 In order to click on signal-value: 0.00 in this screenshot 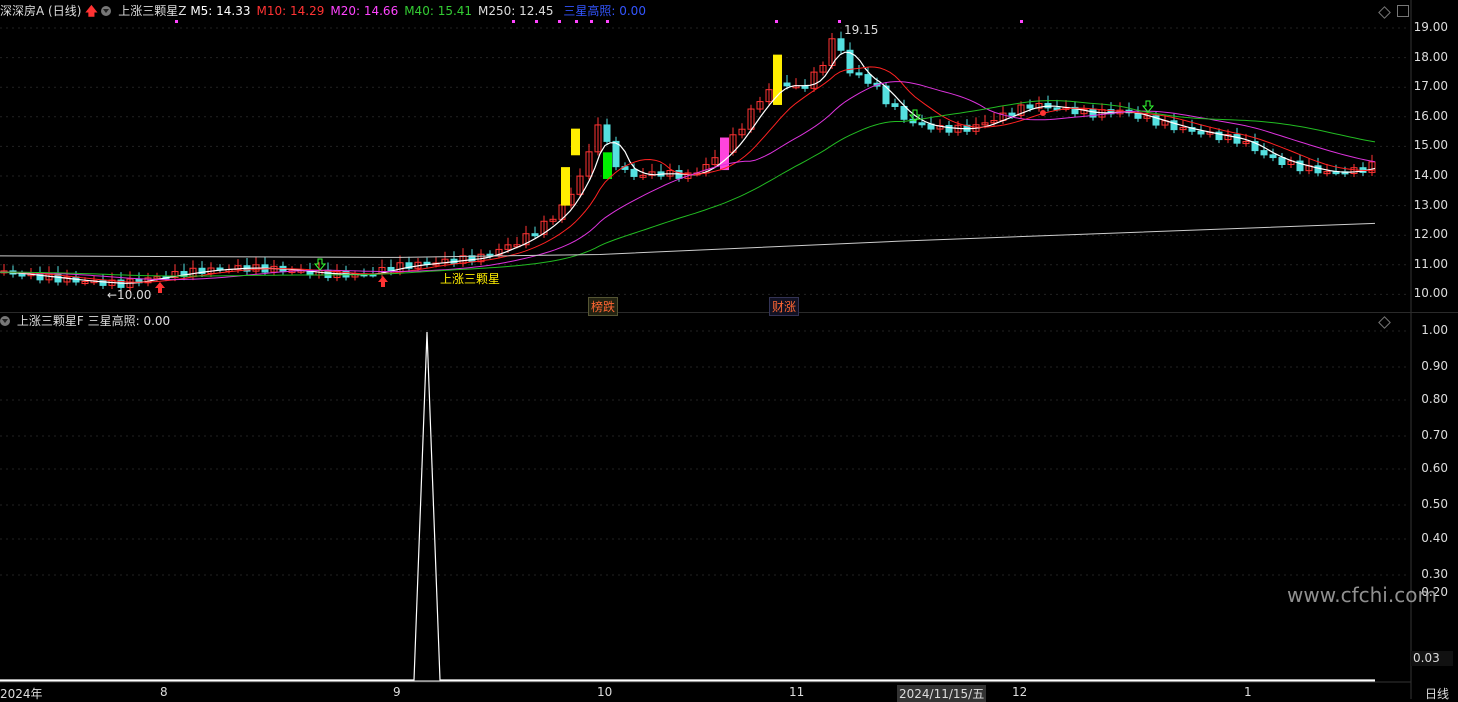, I will do `click(632, 11)`.